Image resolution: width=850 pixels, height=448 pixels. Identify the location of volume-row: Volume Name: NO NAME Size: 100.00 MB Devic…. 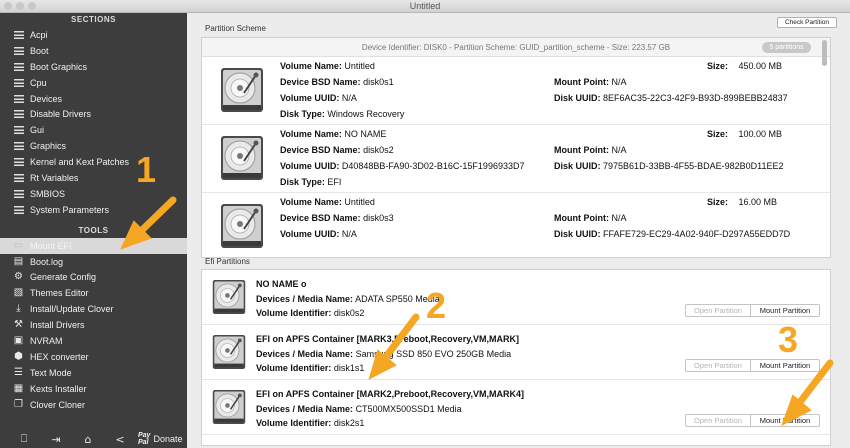
(516, 159).